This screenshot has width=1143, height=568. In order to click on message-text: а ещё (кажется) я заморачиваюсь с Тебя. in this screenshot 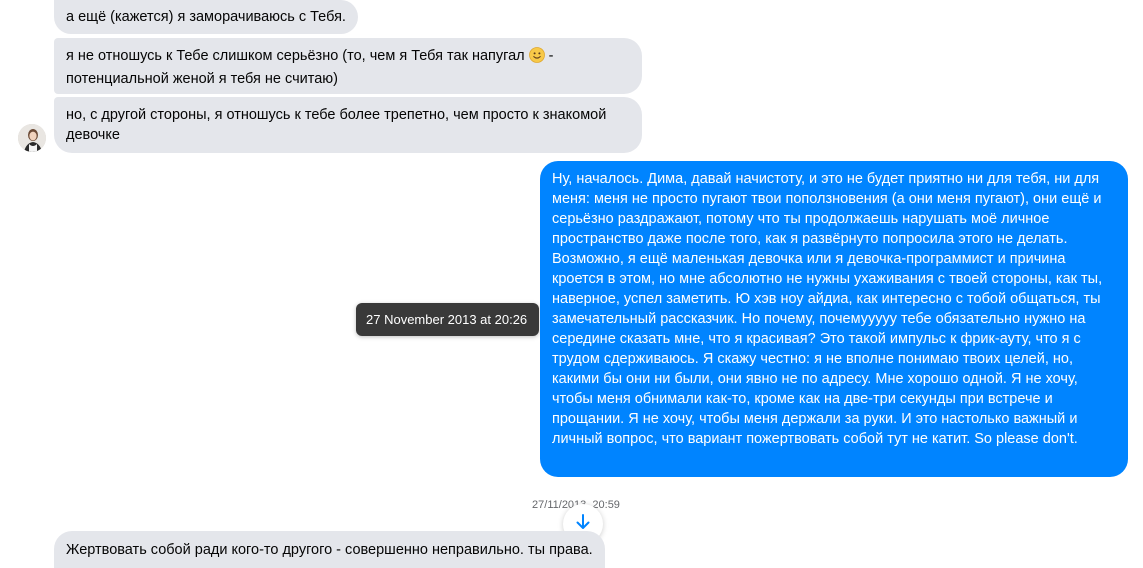, I will do `click(206, 17)`.